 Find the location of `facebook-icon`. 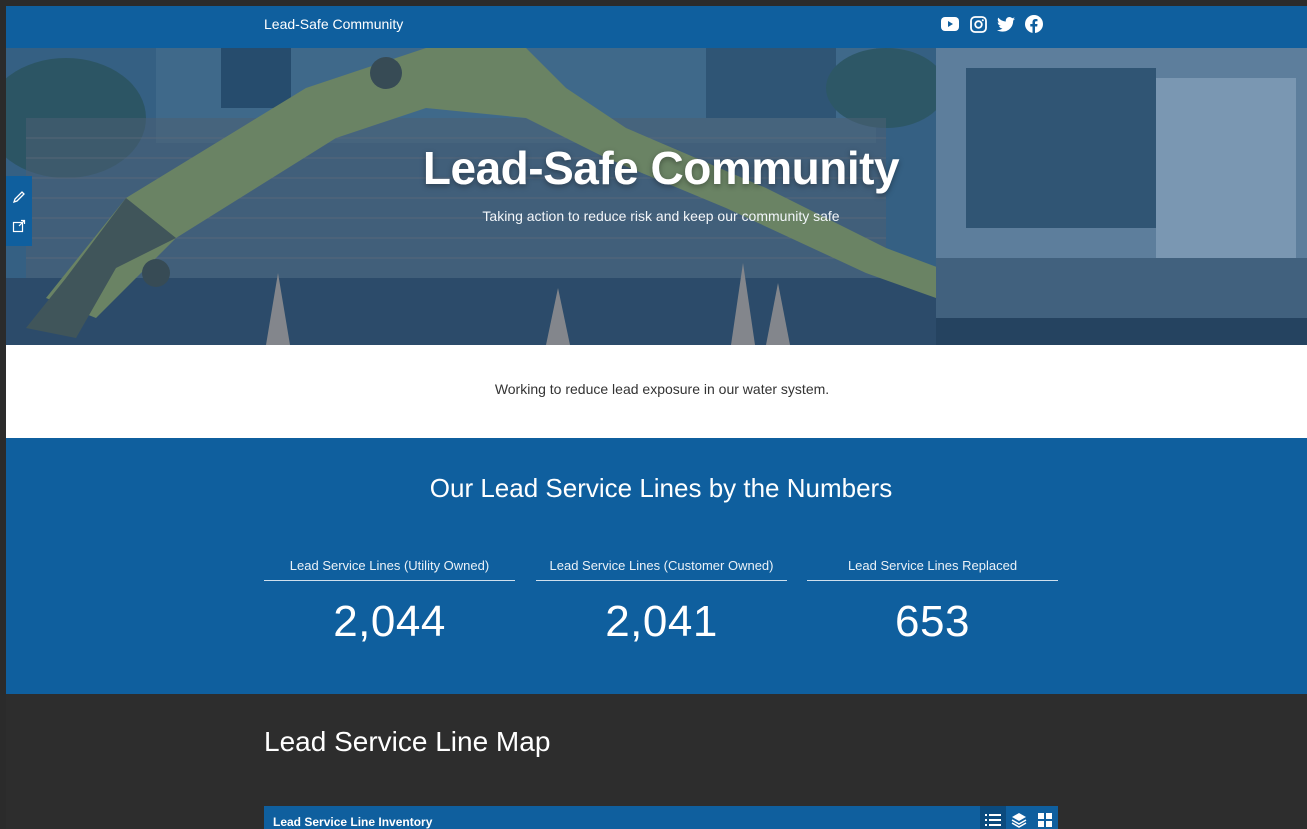

facebook-icon is located at coordinates (1034, 24).